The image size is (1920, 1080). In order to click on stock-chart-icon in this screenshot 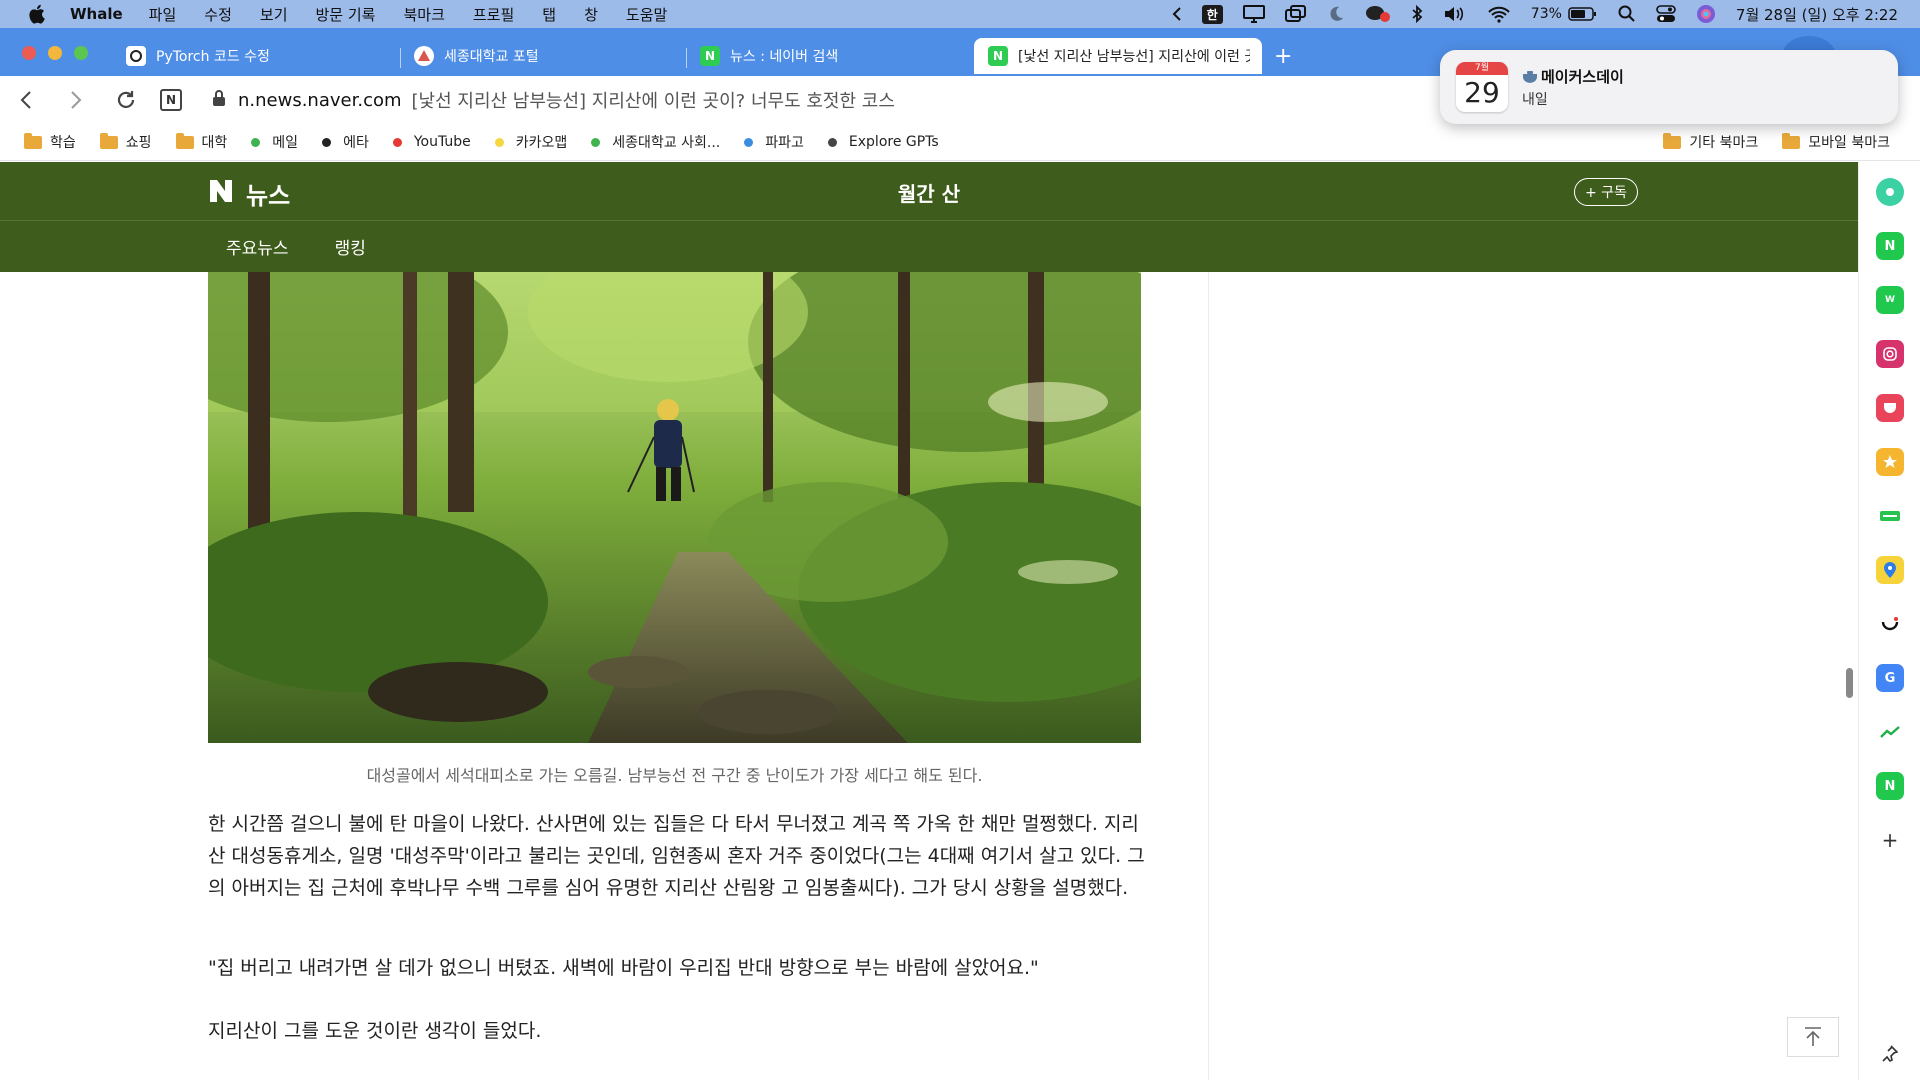, I will do `click(1890, 732)`.